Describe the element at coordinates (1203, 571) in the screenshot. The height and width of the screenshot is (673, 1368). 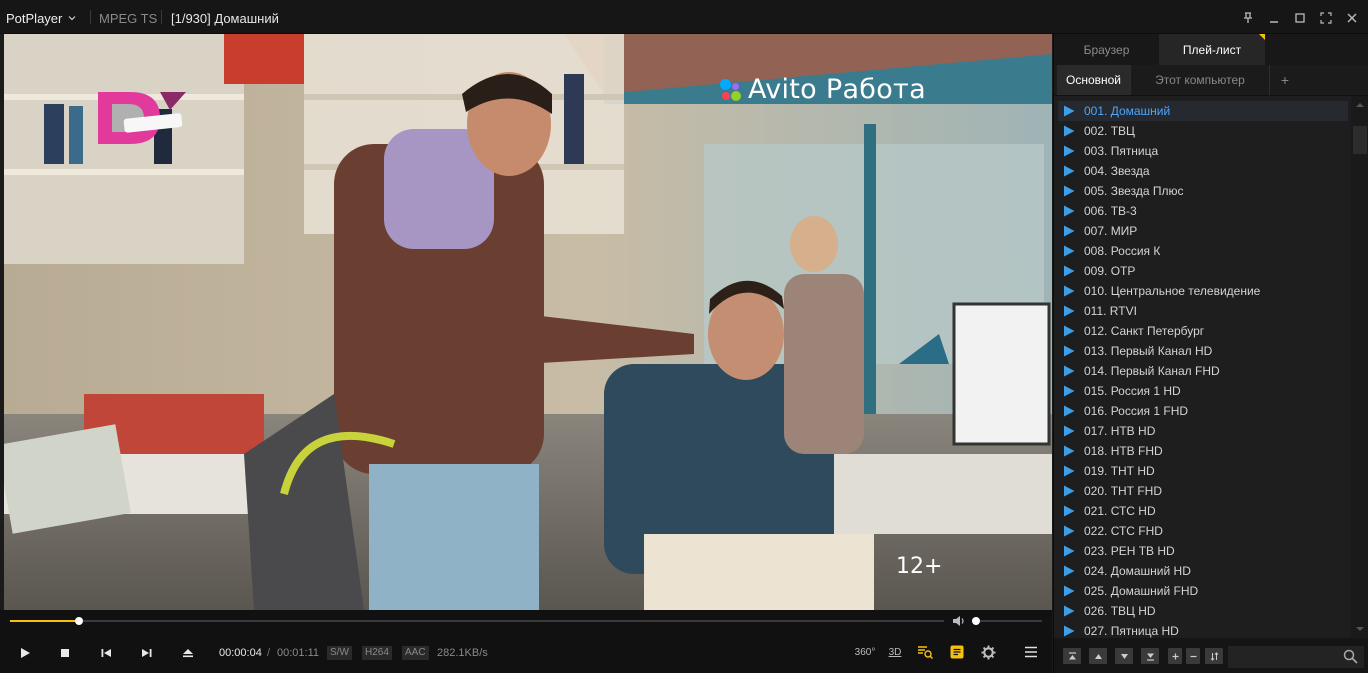
I see `playlist-item: 024. Домашний HD` at that location.